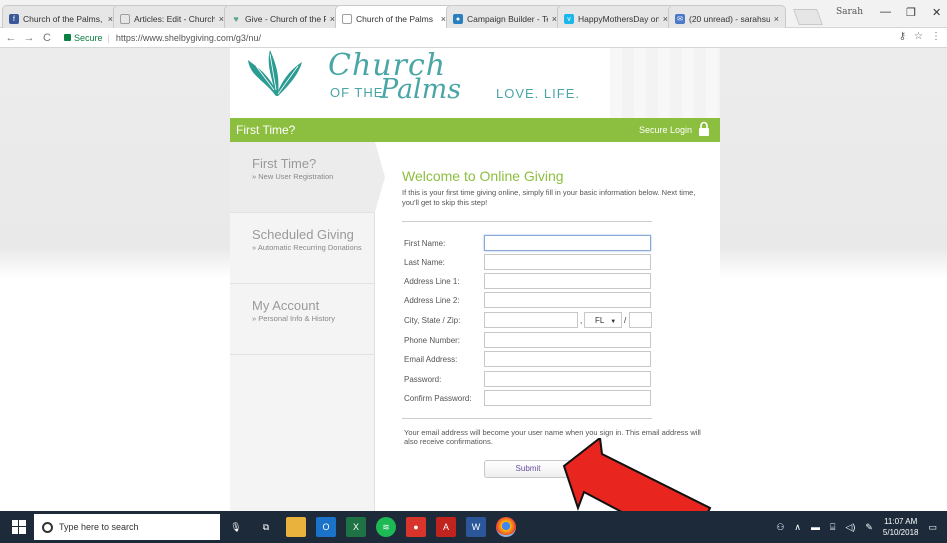 This screenshot has height=543, width=947. I want to click on sidebar-item-title: Scheduled Giving, so click(303, 234).